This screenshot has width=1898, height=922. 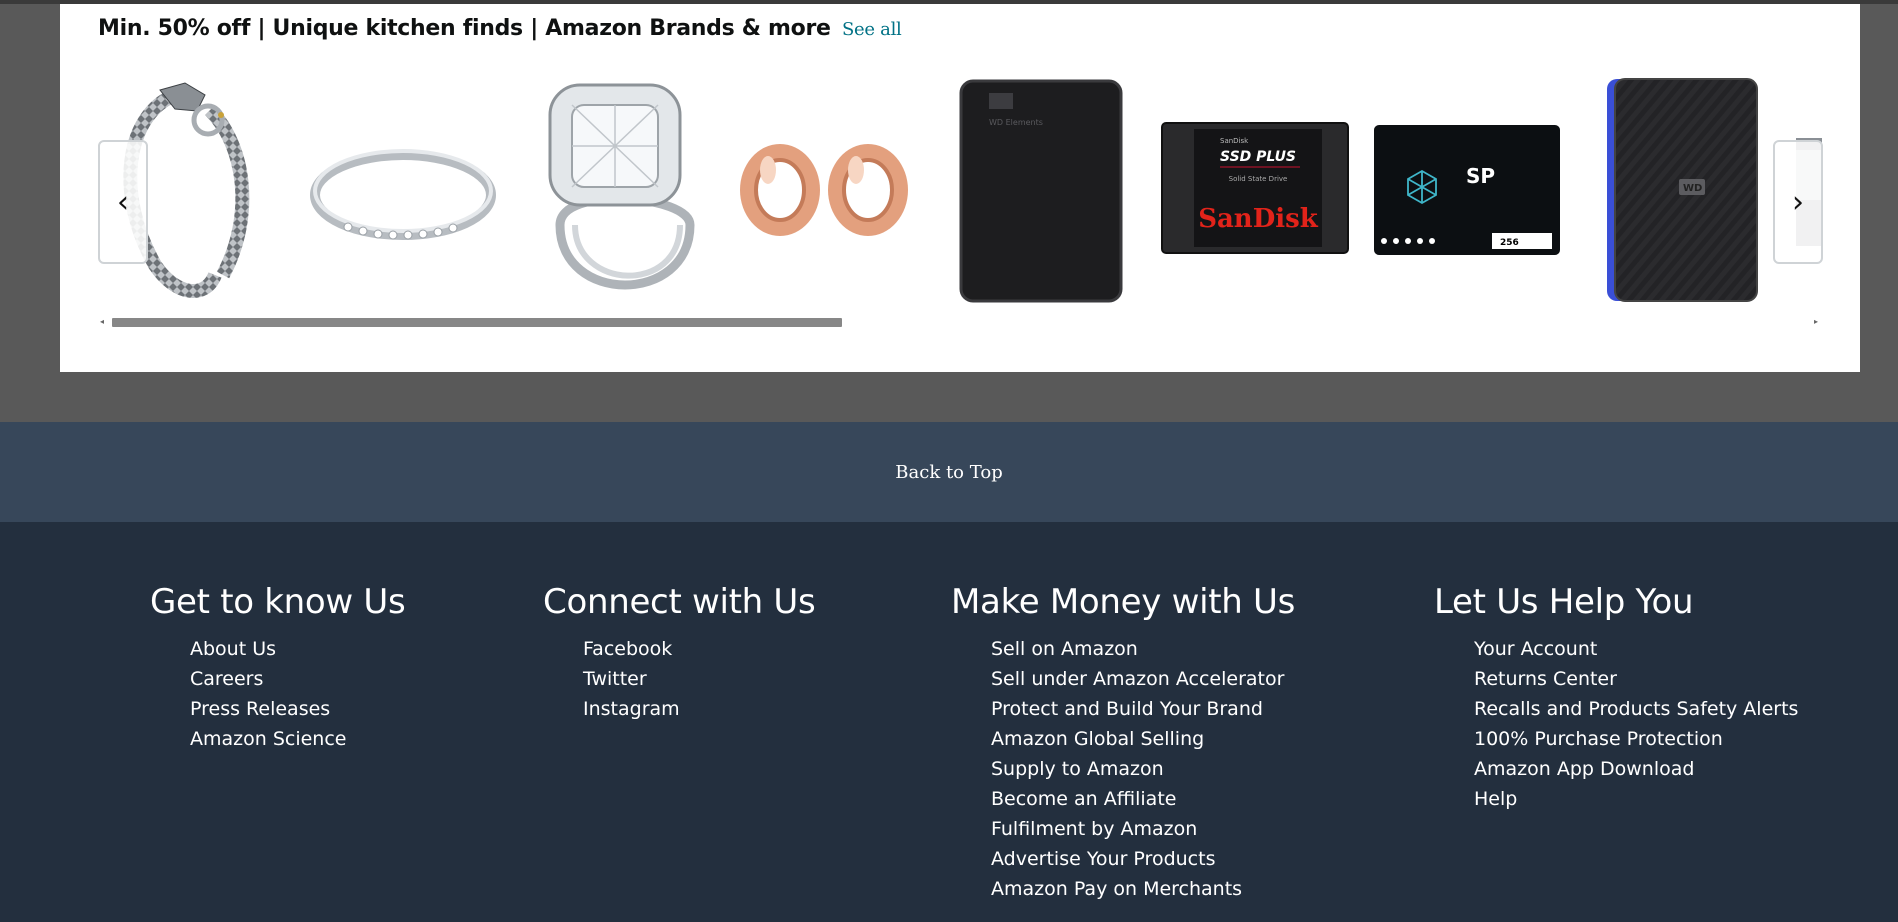 What do you see at coordinates (1234, 141) in the screenshot?
I see `sandisk-small-label: SanDisk` at bounding box center [1234, 141].